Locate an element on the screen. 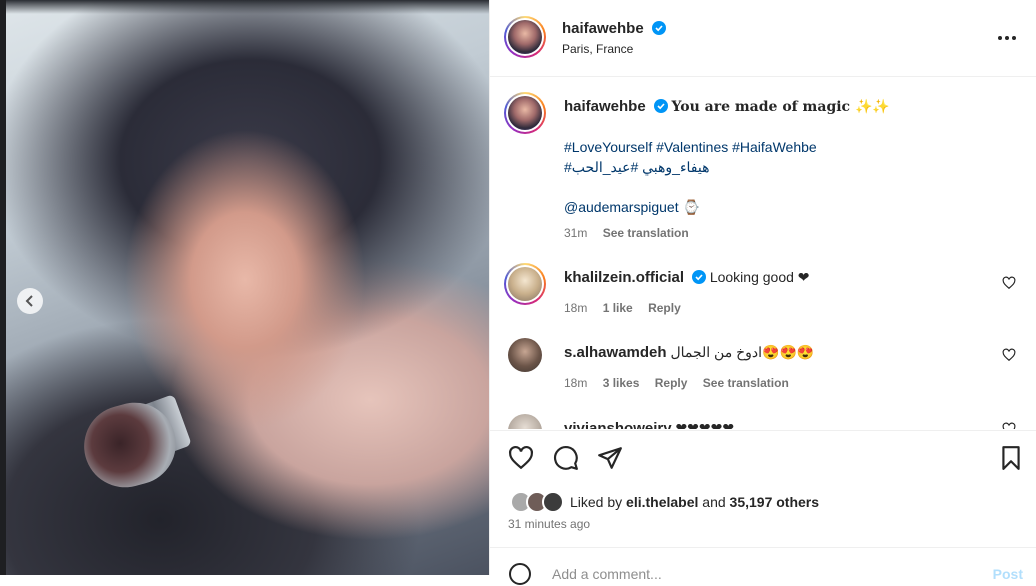  chevron-left-icon is located at coordinates (29, 301).